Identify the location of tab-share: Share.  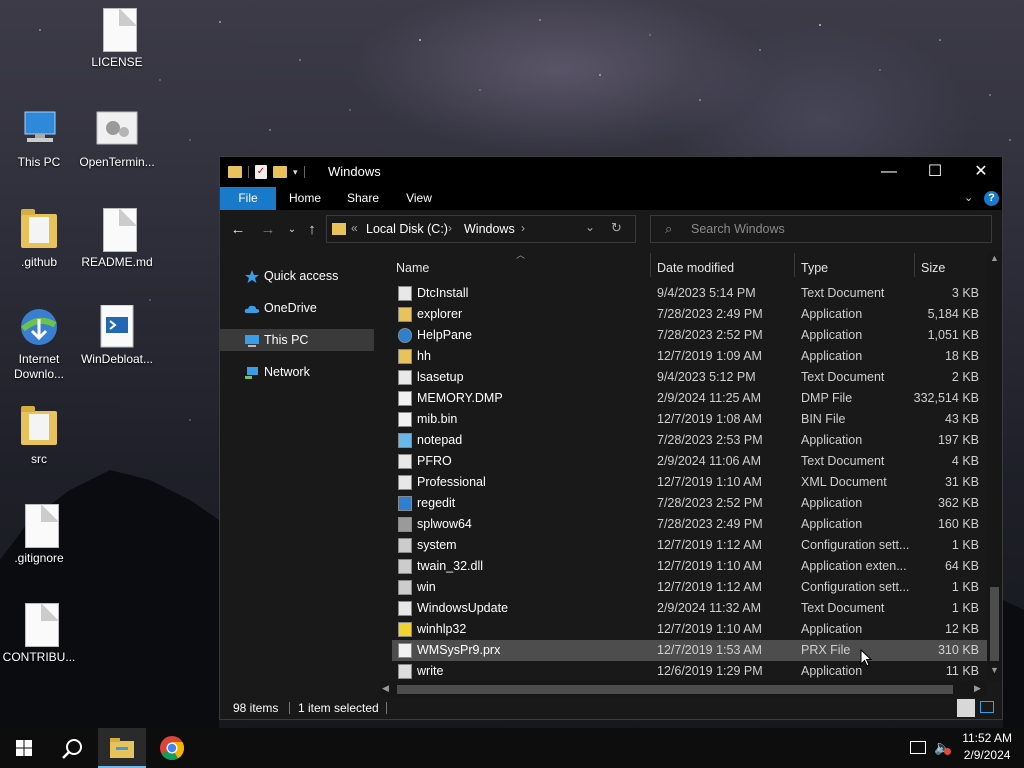
(363, 198).